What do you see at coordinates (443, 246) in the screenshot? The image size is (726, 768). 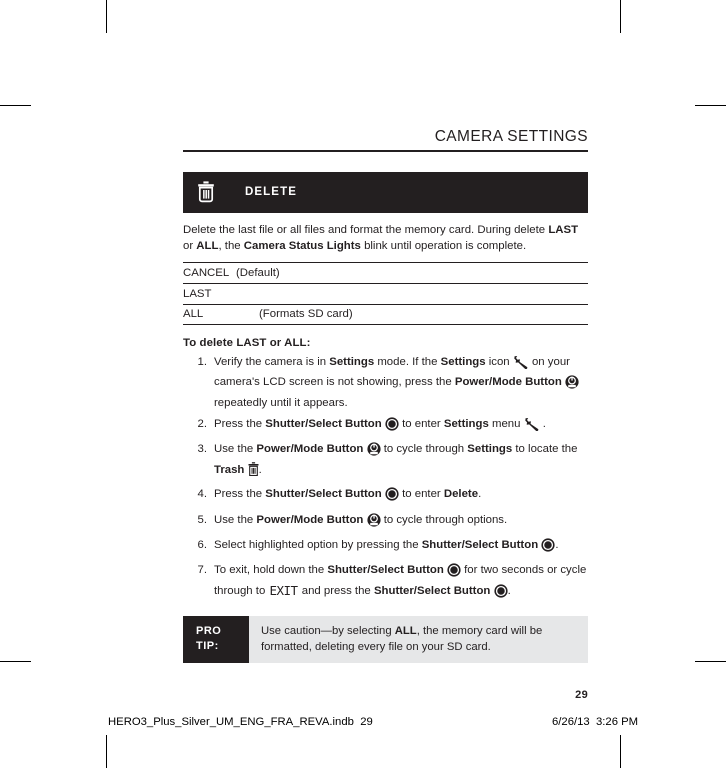 I see `desc-part-4: blink until operation is complete.` at bounding box center [443, 246].